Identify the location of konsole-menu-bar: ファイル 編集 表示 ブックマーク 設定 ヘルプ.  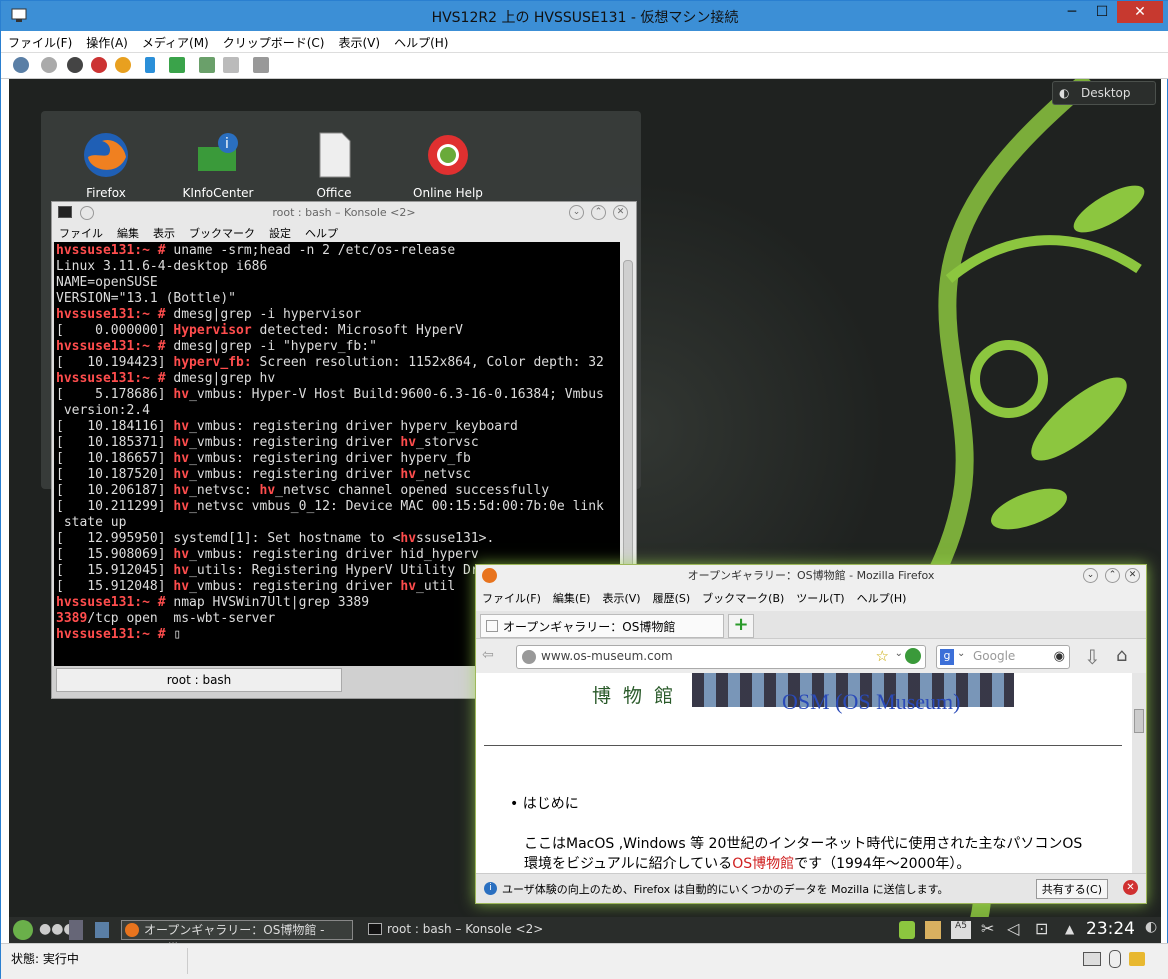
(344, 233).